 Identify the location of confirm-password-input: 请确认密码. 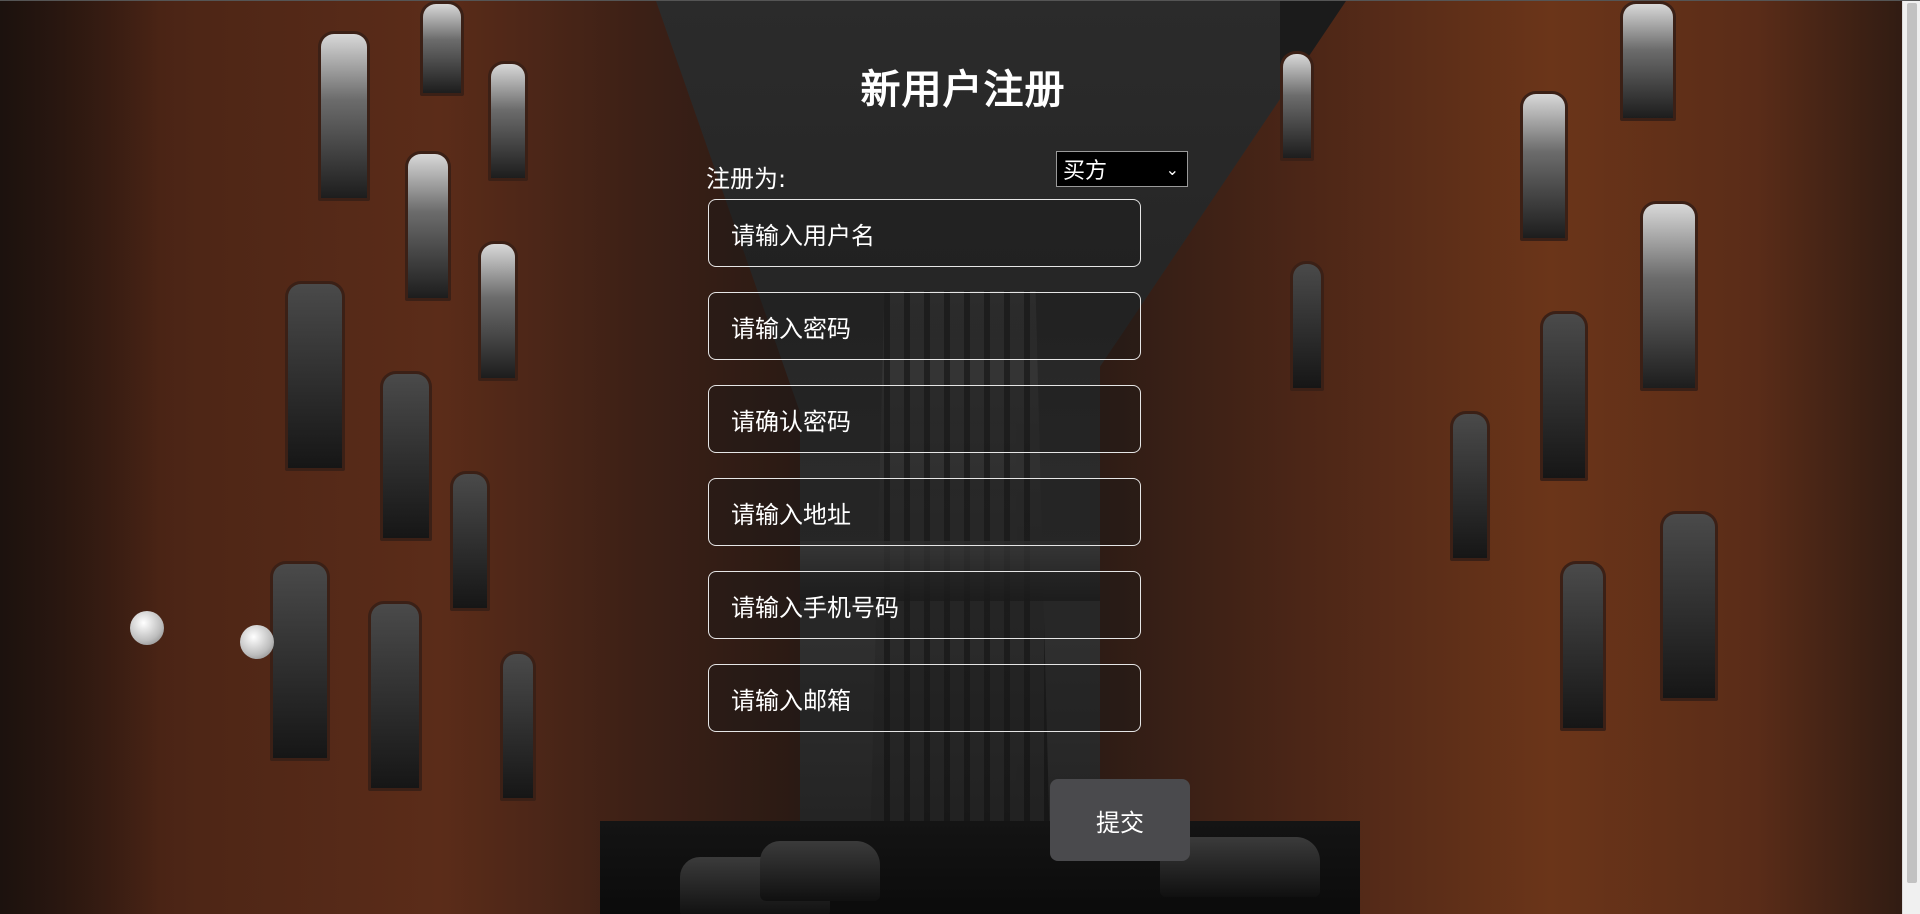
(924, 419).